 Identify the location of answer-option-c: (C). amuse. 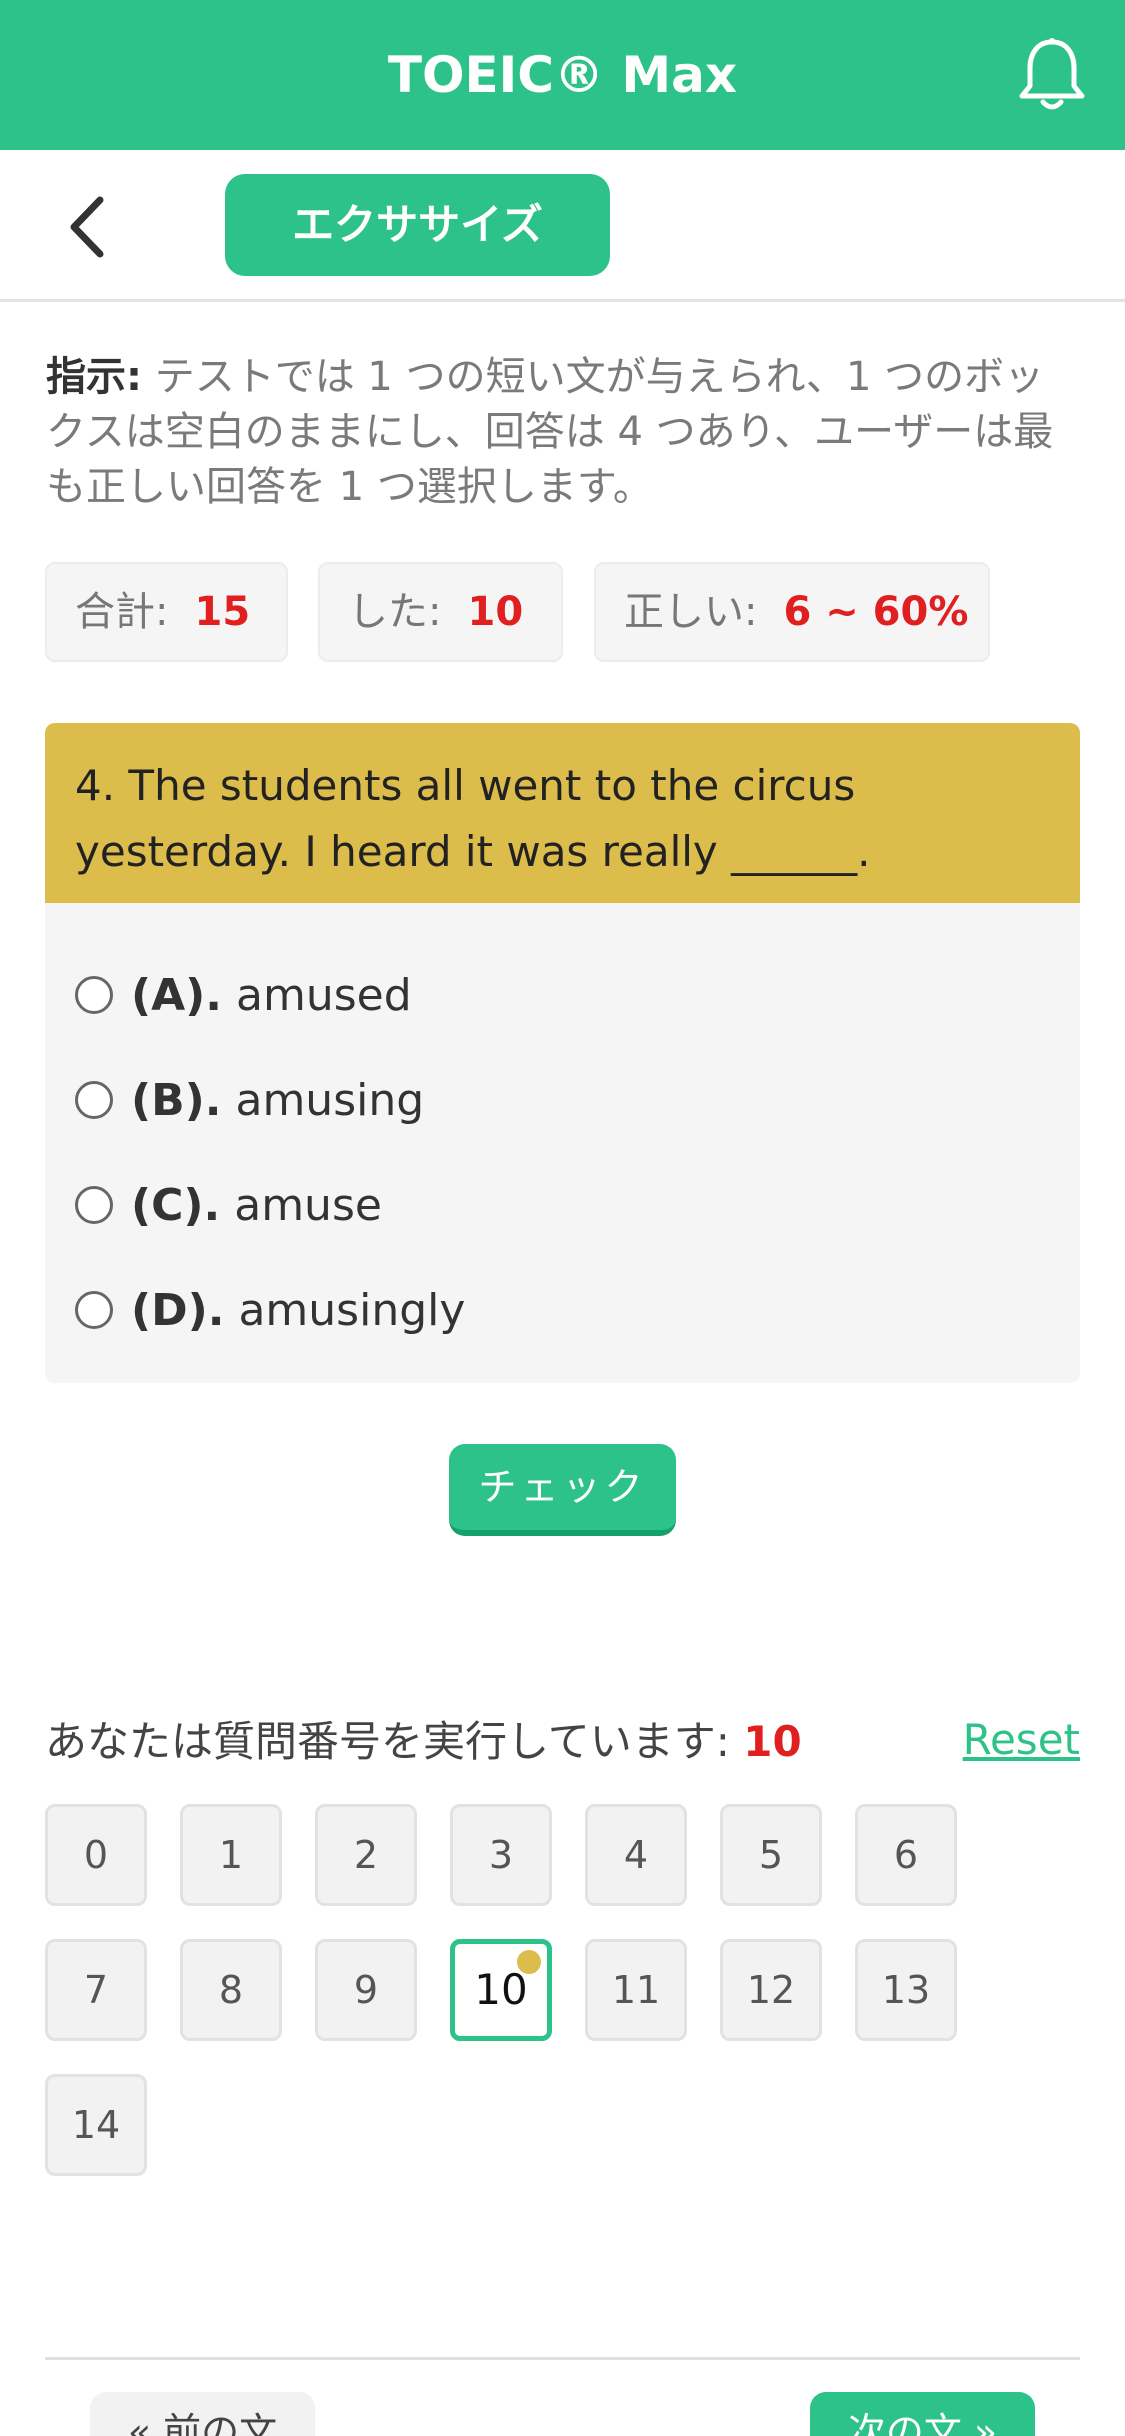
(228, 1205).